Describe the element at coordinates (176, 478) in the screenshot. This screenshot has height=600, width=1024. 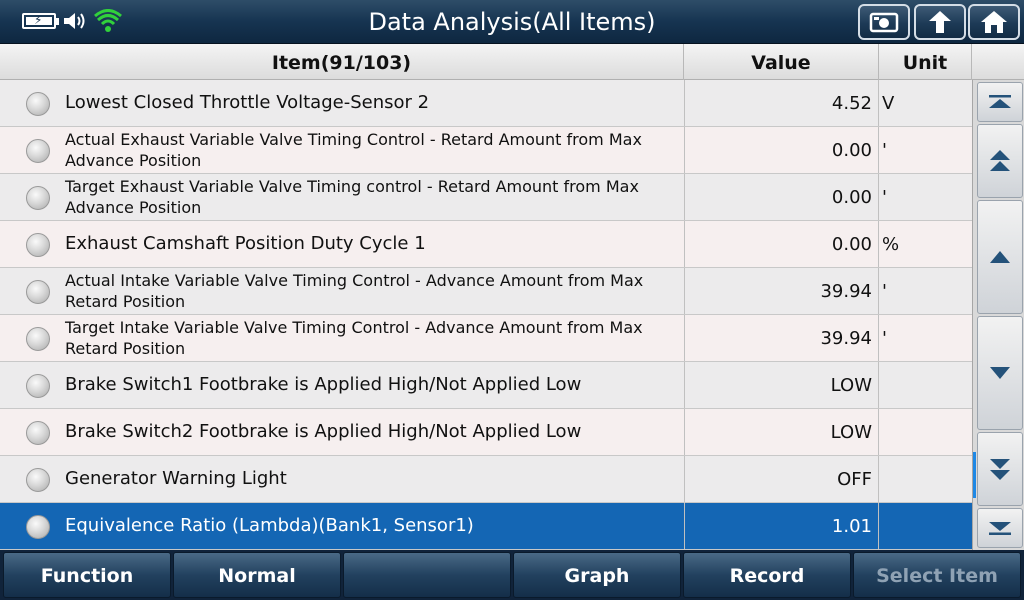
I see `item-name: Generator Warning Light` at that location.